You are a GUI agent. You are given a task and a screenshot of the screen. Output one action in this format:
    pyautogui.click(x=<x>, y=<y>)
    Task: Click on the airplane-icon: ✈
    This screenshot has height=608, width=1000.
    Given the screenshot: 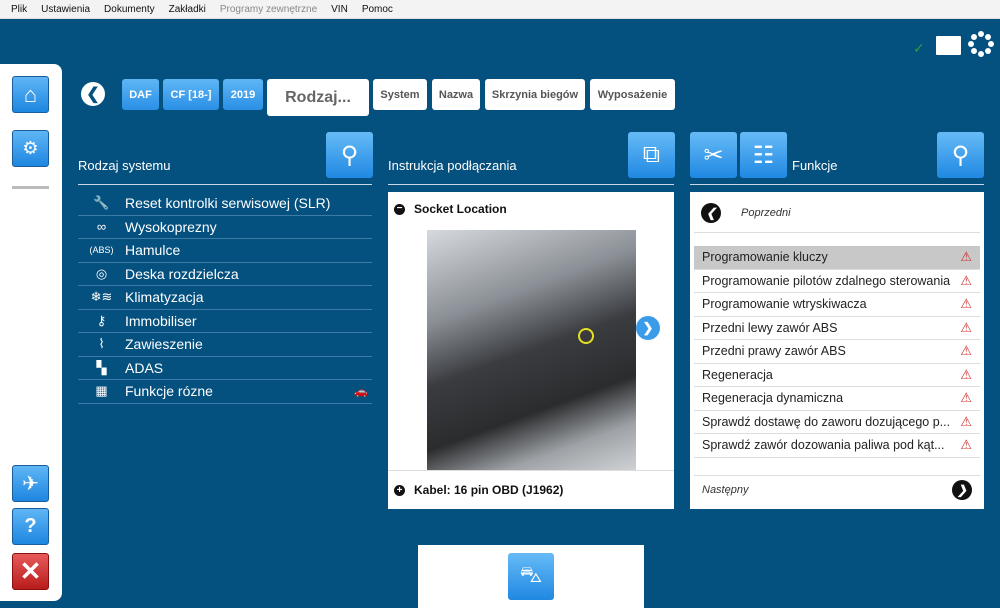 What is the action you would take?
    pyautogui.click(x=30, y=484)
    